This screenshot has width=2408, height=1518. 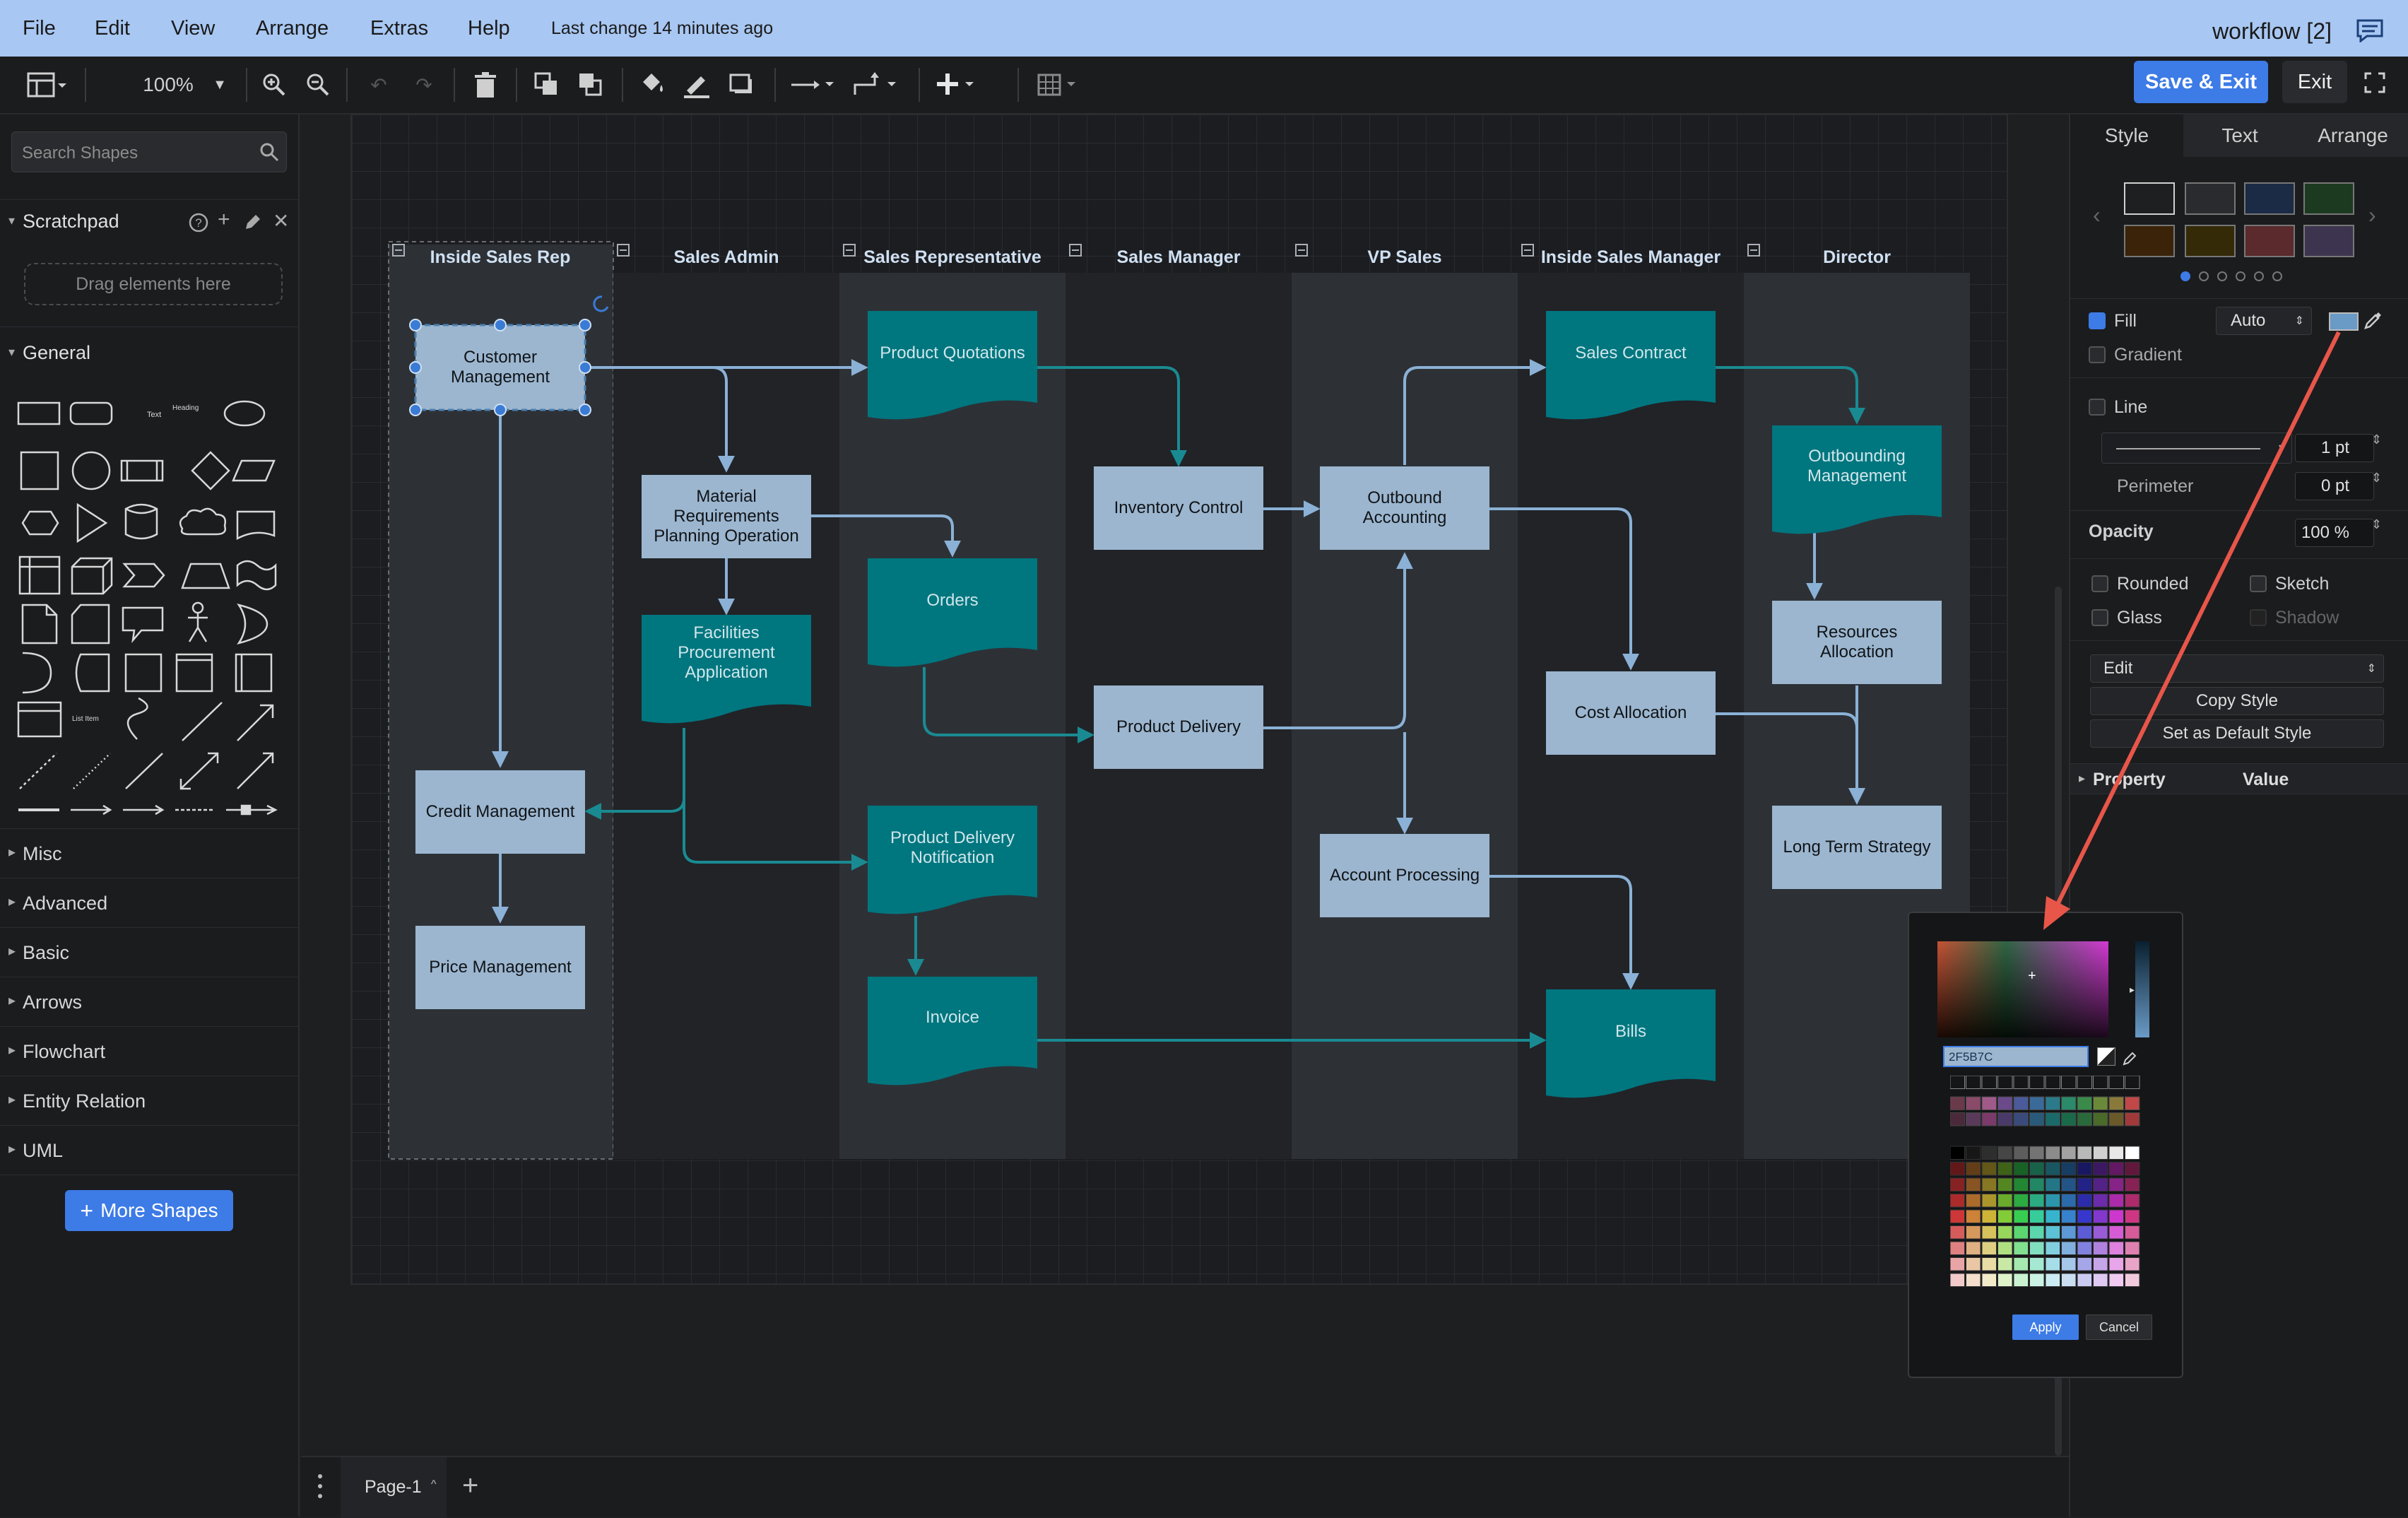 What do you see at coordinates (434, 1484) in the screenshot?
I see `chevron-up-icon: ^` at bounding box center [434, 1484].